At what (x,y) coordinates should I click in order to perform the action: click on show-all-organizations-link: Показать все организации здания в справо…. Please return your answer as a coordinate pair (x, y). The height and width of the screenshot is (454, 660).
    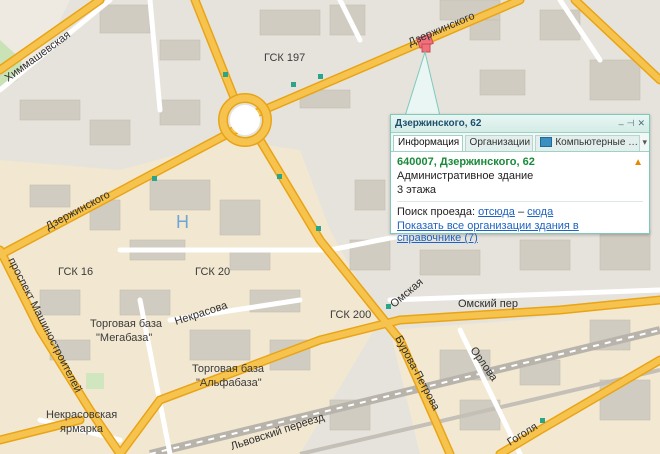
    Looking at the image, I should click on (488, 232).